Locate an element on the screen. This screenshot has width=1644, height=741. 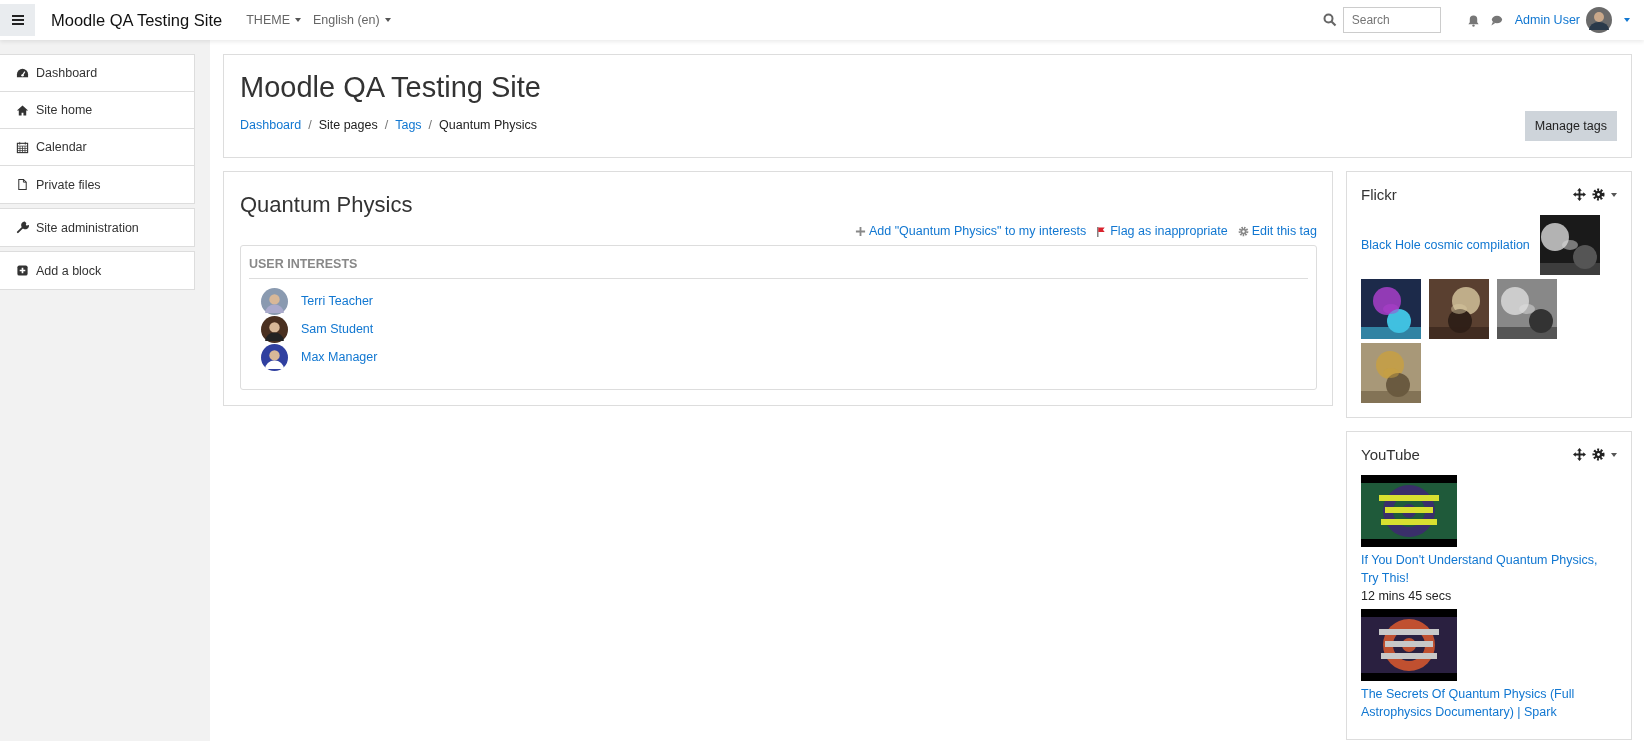
nav-item: Calendar is located at coordinates (97, 147).